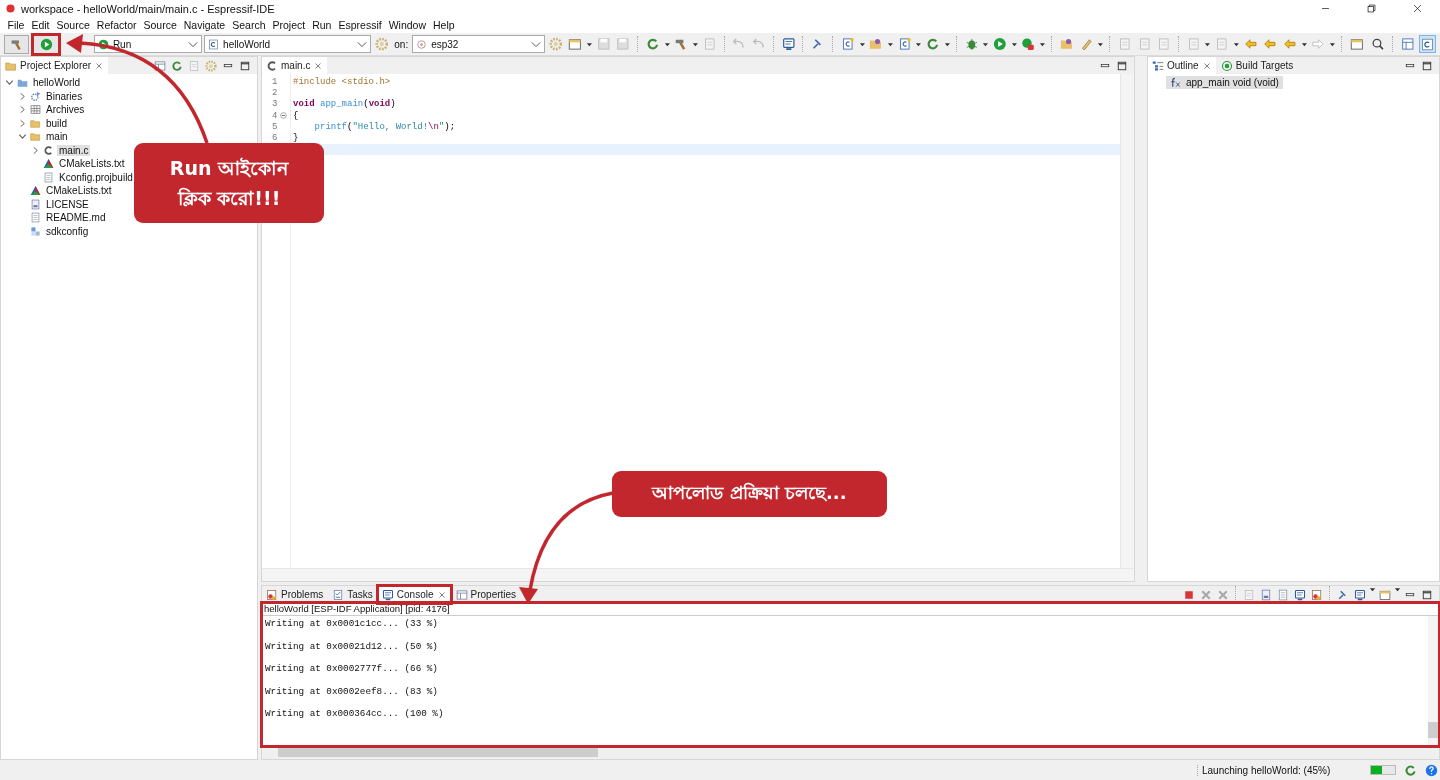 This screenshot has width=1440, height=780. I want to click on menu-item: Navigate, so click(204, 25).